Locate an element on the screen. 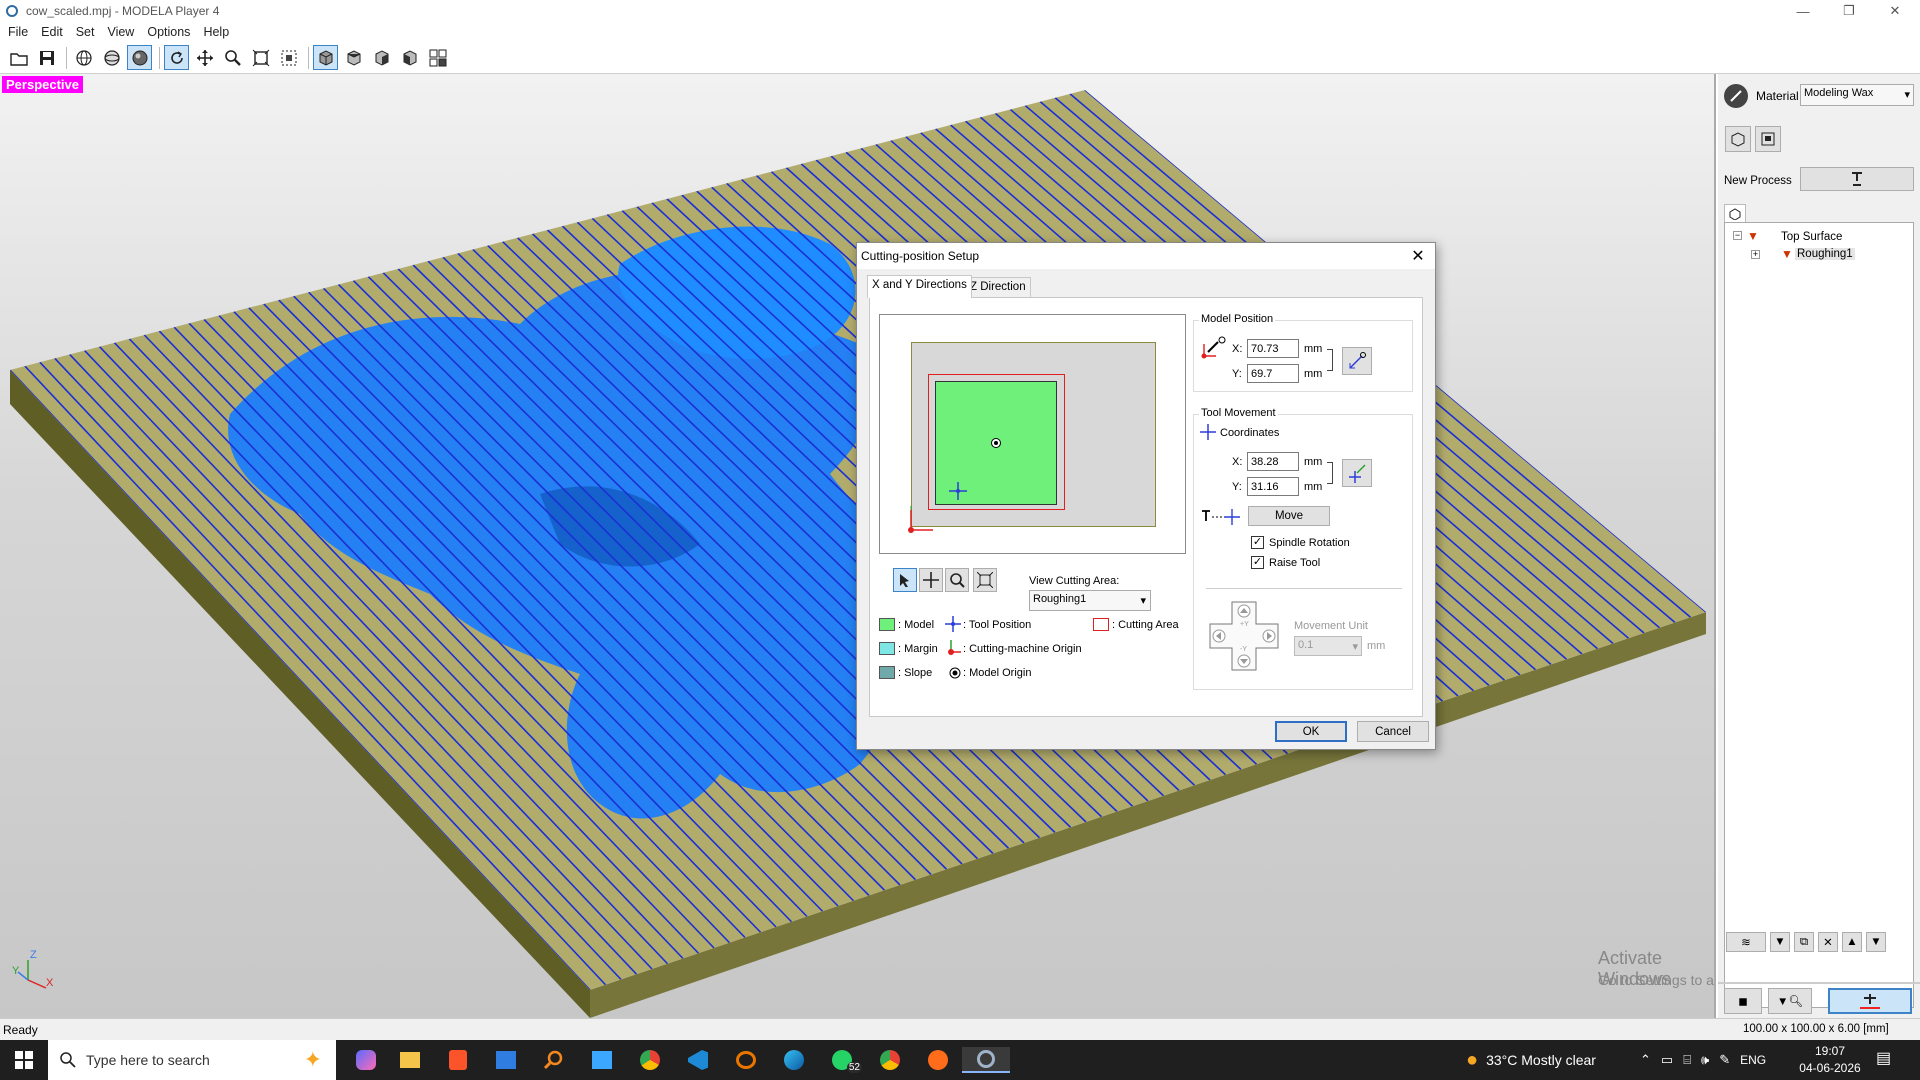 Image resolution: width=1920 pixels, height=1080 pixels. view-top-icon is located at coordinates (353, 57).